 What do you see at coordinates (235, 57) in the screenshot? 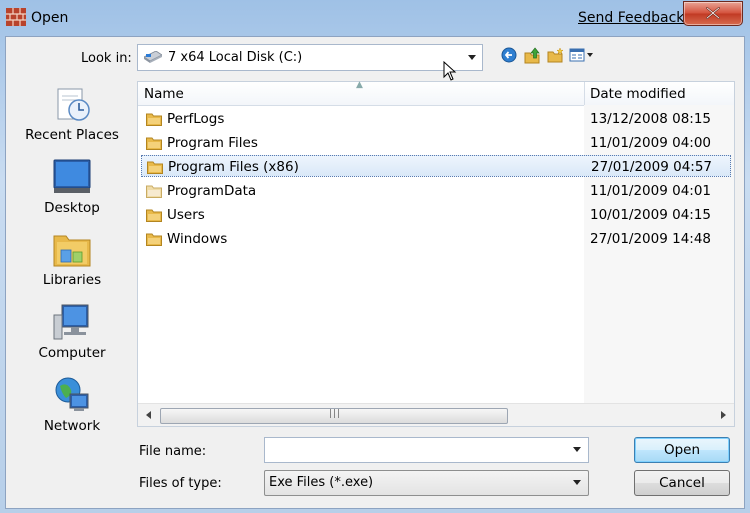
I see `look-in-value: 7 x64 Local Disk (C:)` at bounding box center [235, 57].